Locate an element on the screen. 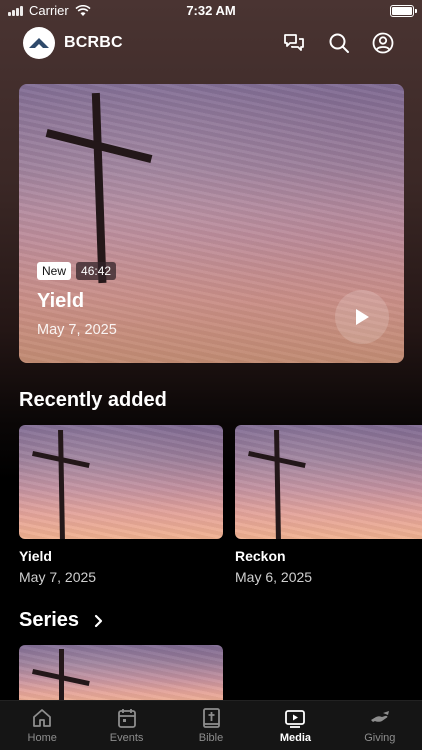  tab-events: Events is located at coordinates (126, 725).